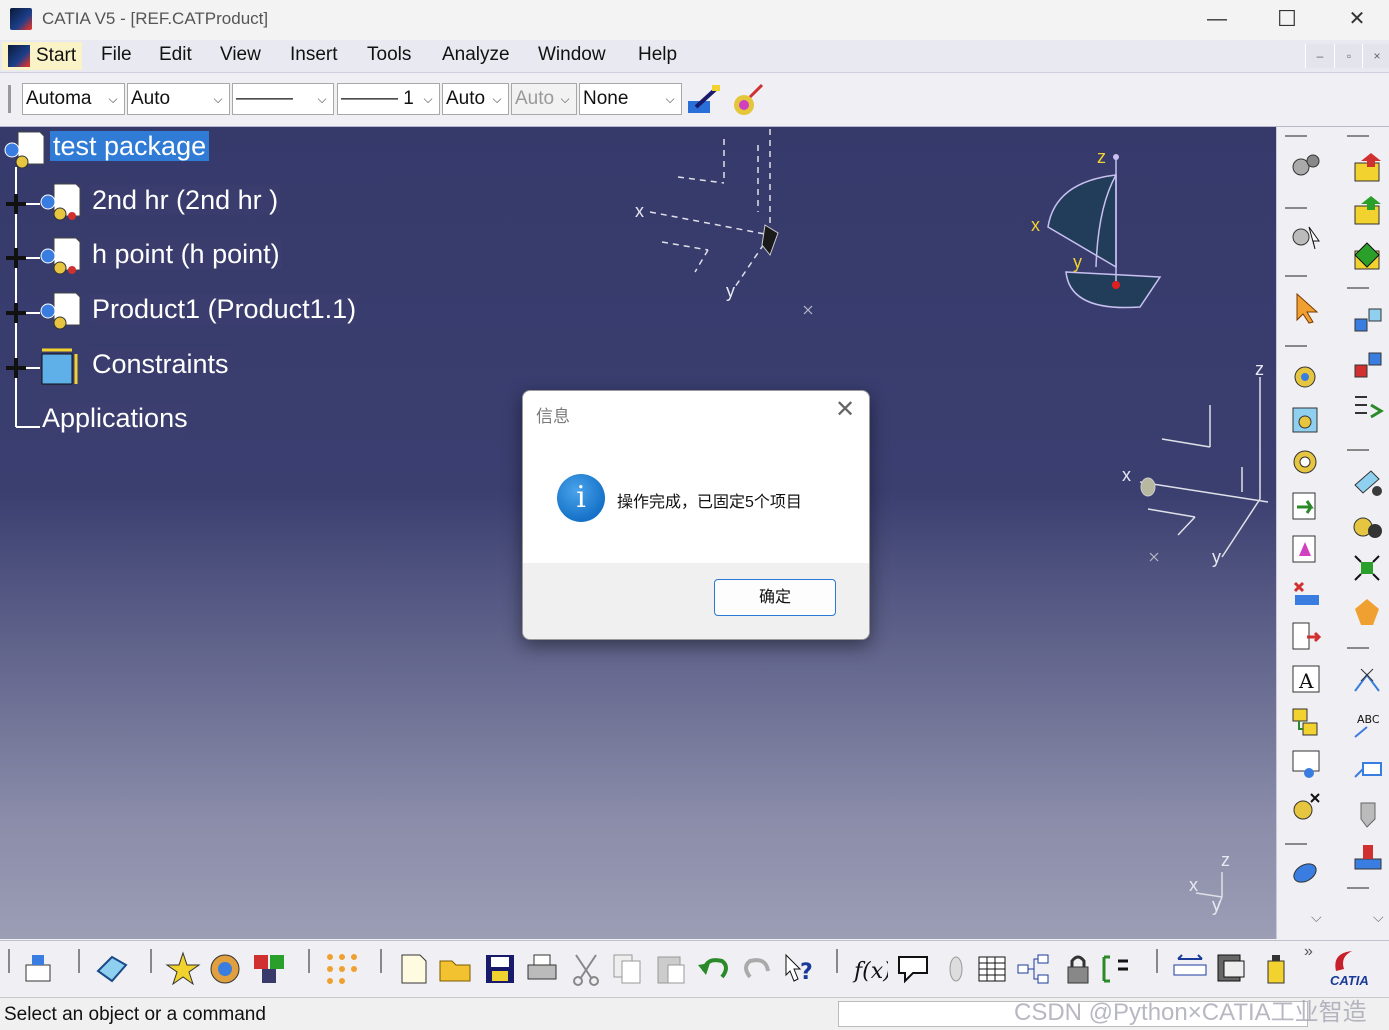 Image resolution: width=1389 pixels, height=1030 pixels. I want to click on angle-constraint-icon, so click(1368, 682).